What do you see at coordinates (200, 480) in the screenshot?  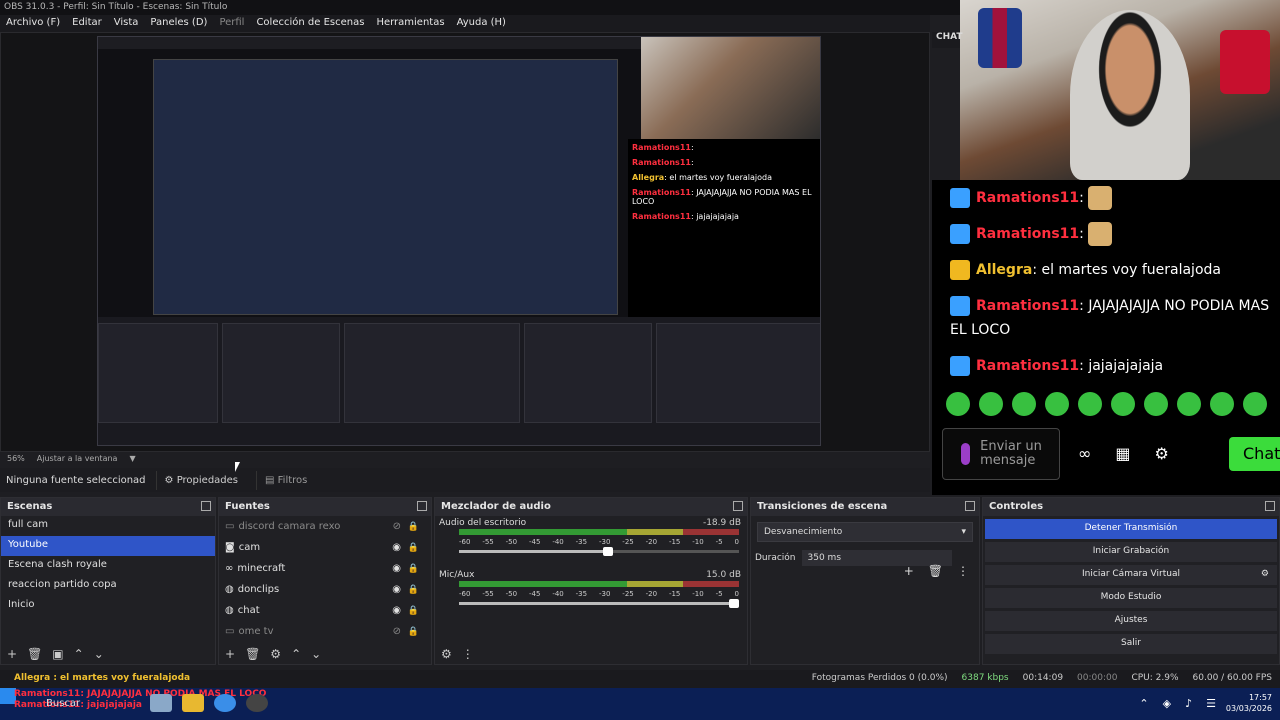 I see `properties-button: ⚙ Propiedades` at bounding box center [200, 480].